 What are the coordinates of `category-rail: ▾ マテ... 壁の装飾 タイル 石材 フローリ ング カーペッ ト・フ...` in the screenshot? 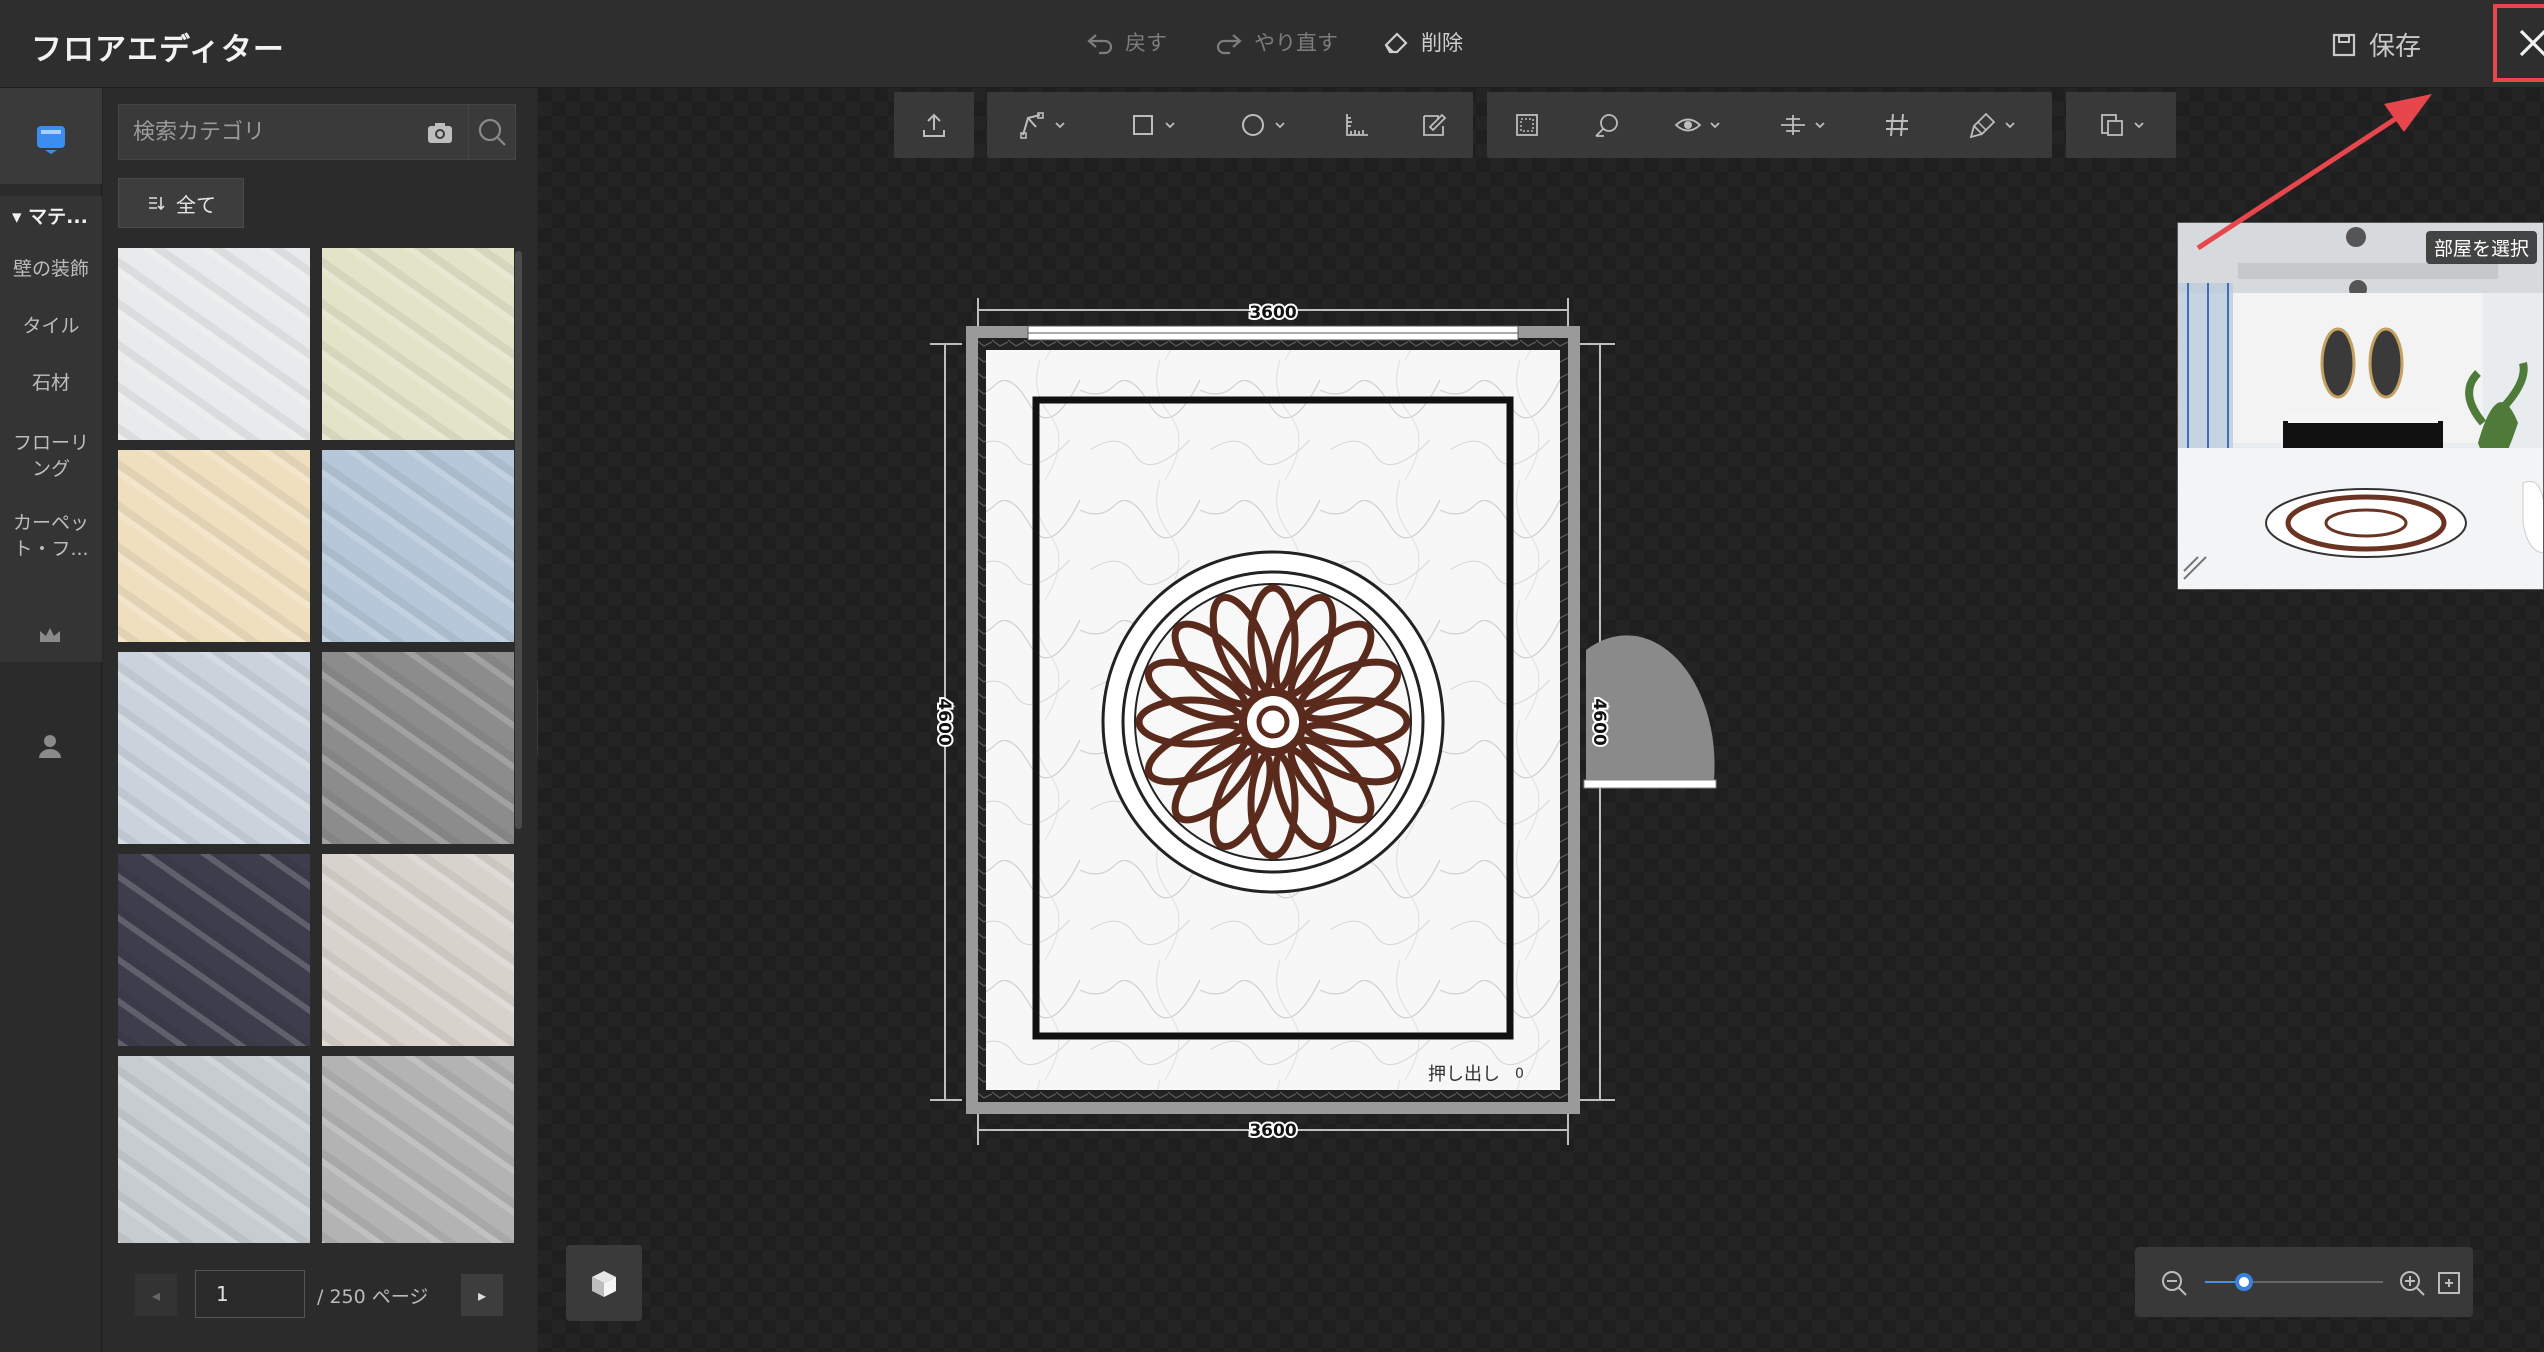 It's located at (51, 720).